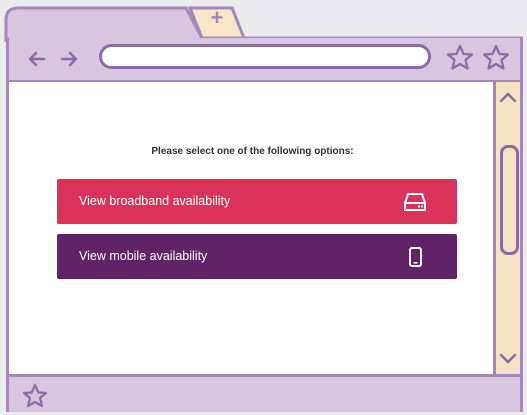 The height and width of the screenshot is (415, 527). What do you see at coordinates (257, 201) in the screenshot?
I see `view-broadband-button: View broadband availability` at bounding box center [257, 201].